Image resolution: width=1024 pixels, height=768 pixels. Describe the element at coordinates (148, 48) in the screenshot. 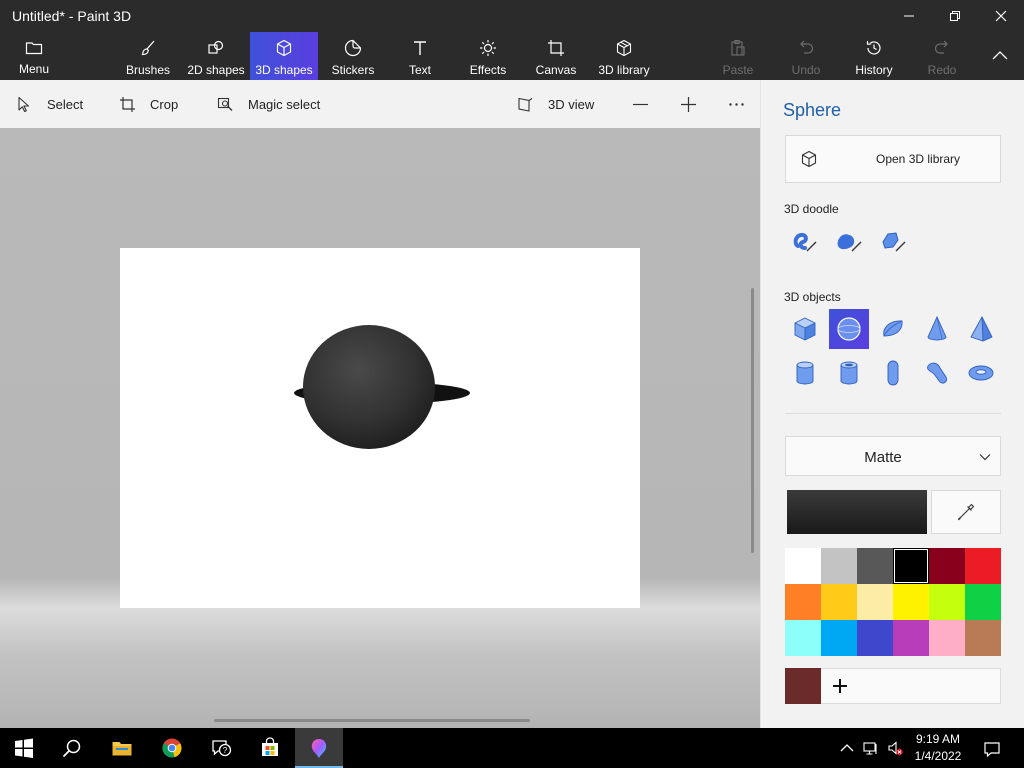

I see `brush-icon` at that location.